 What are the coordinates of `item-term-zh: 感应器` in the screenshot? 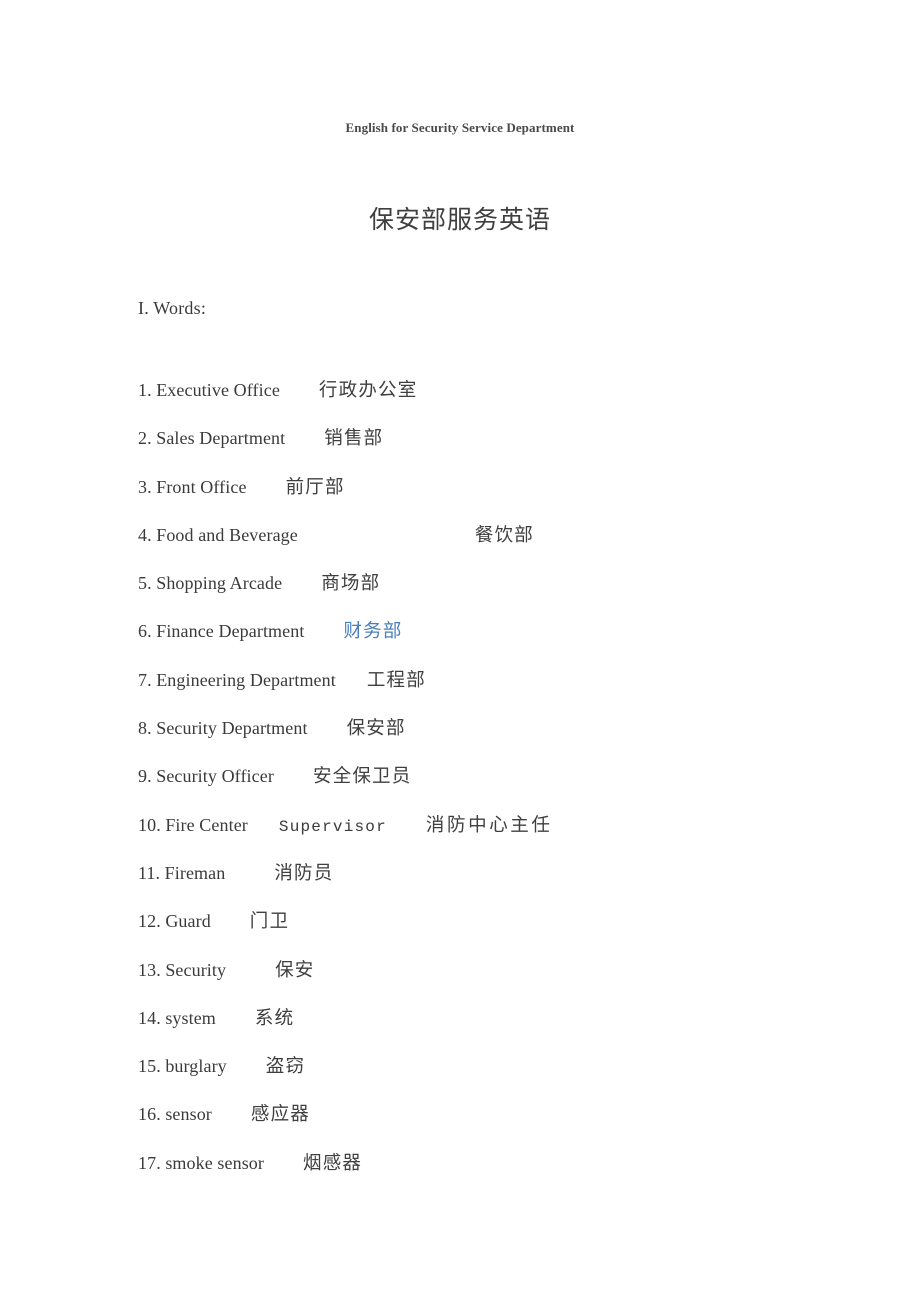 It's located at (280, 1115).